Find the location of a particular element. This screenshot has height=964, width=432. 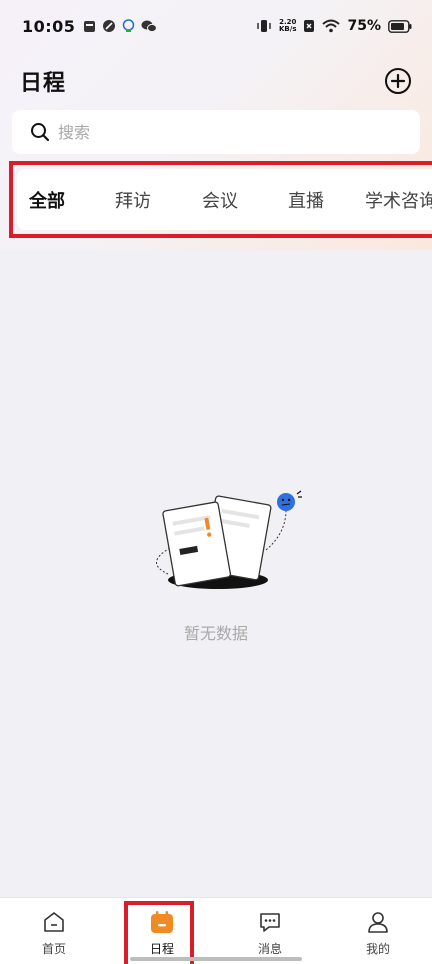

status-right: 2.20 KB/s 75% is located at coordinates (334, 26).